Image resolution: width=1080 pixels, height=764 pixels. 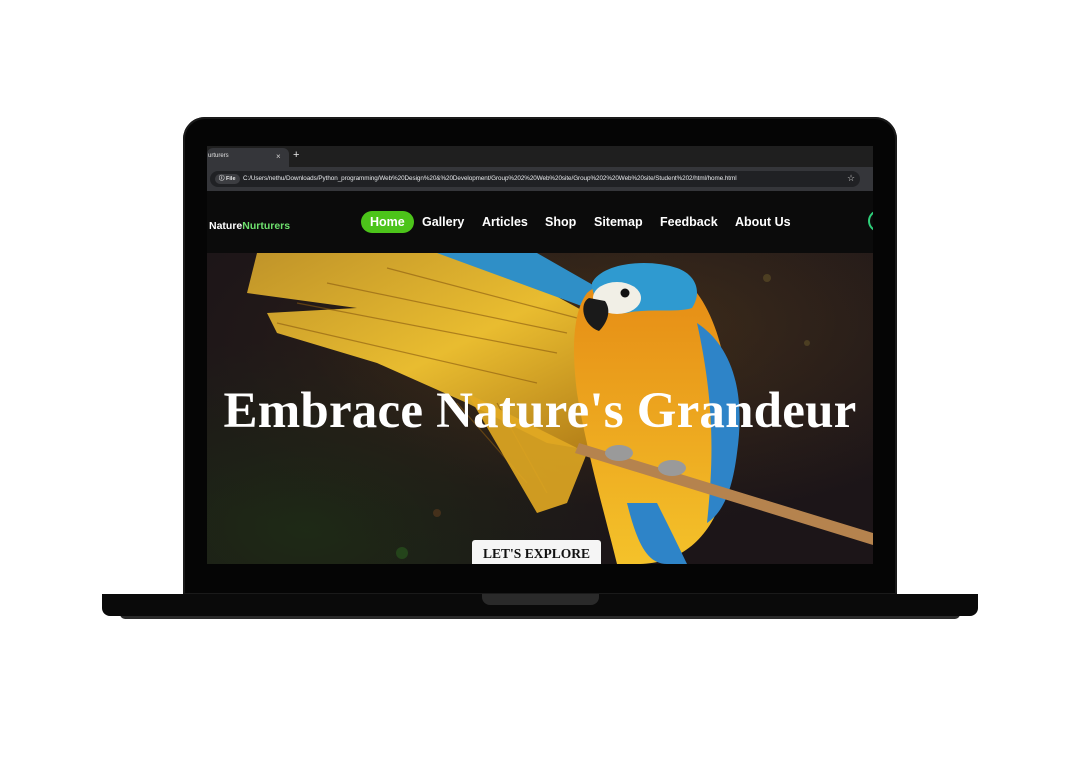 What do you see at coordinates (266, 226) in the screenshot?
I see `logo-accent-text: Nurturers` at bounding box center [266, 226].